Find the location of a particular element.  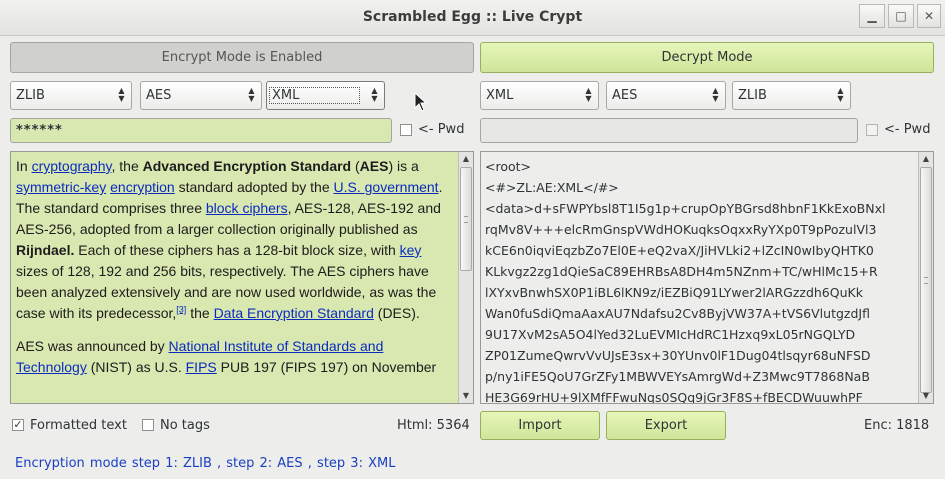

left-step2-select: AES ▲ ▼ is located at coordinates (201, 95).